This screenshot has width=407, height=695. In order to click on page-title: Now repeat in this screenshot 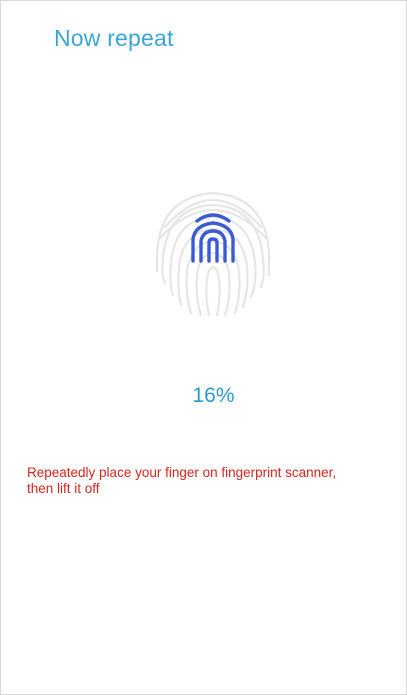, I will do `click(114, 38)`.